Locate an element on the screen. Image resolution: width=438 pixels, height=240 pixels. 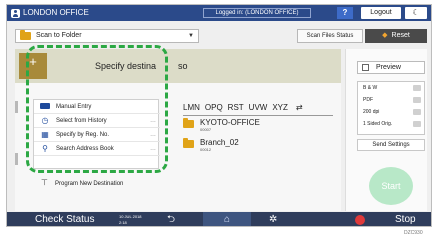
send-settings-button: Send Settings is located at coordinates (391, 145).